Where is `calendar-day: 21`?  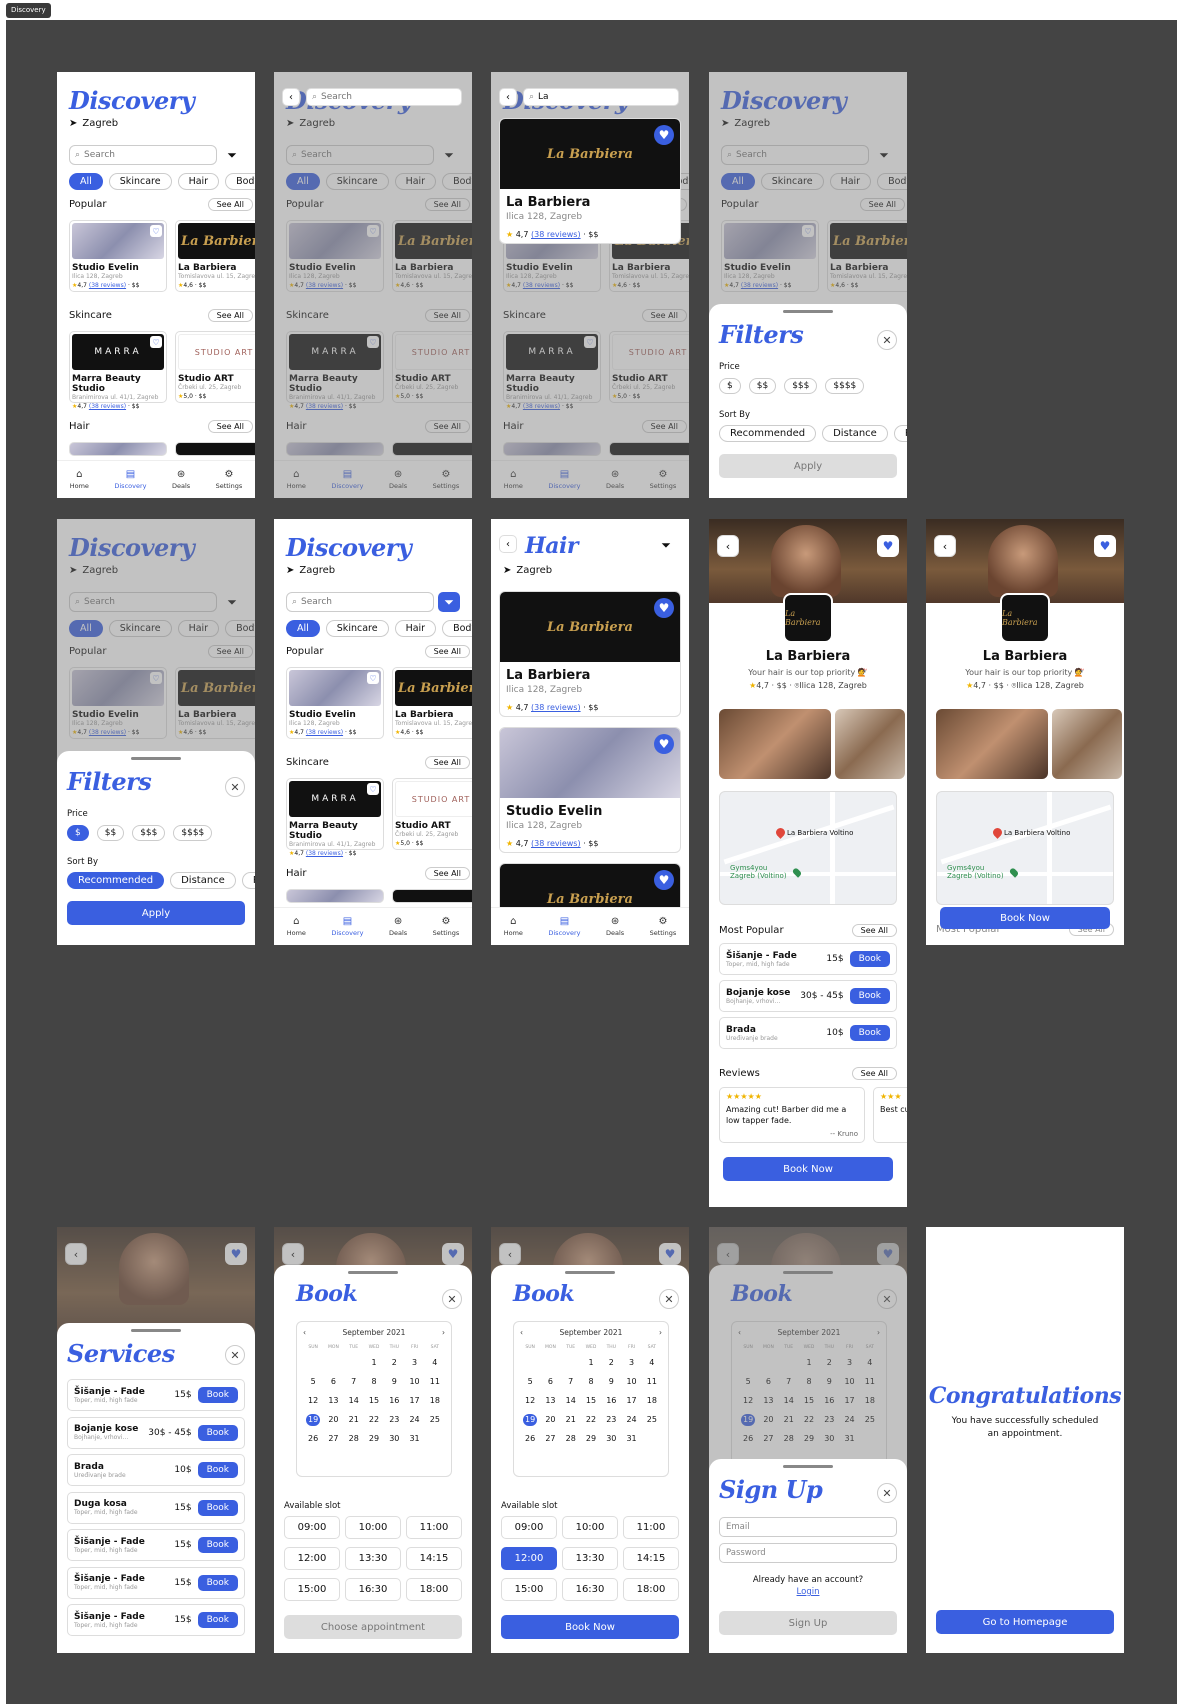
calendar-day: 21 is located at coordinates (354, 1420).